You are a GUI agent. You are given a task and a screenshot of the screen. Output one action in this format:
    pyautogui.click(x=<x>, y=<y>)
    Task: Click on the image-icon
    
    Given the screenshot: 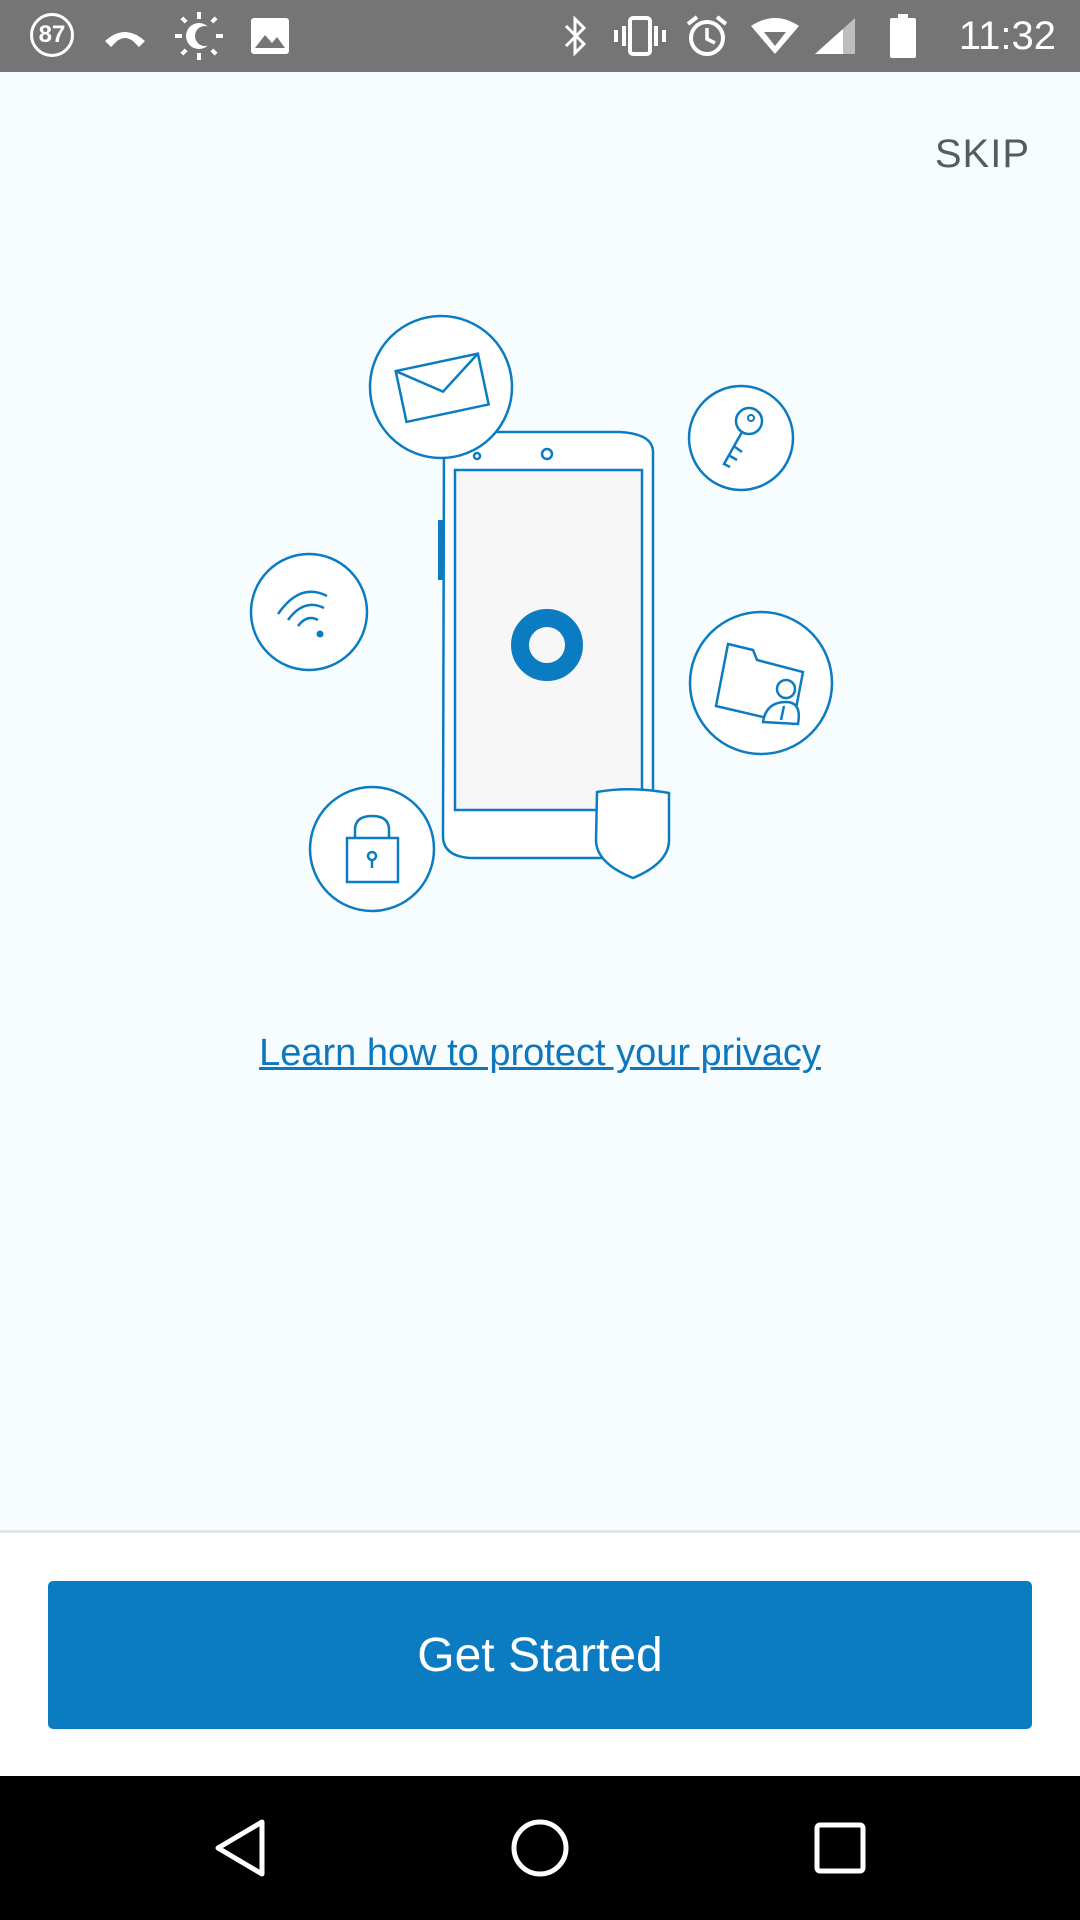 What is the action you would take?
    pyautogui.click(x=270, y=36)
    